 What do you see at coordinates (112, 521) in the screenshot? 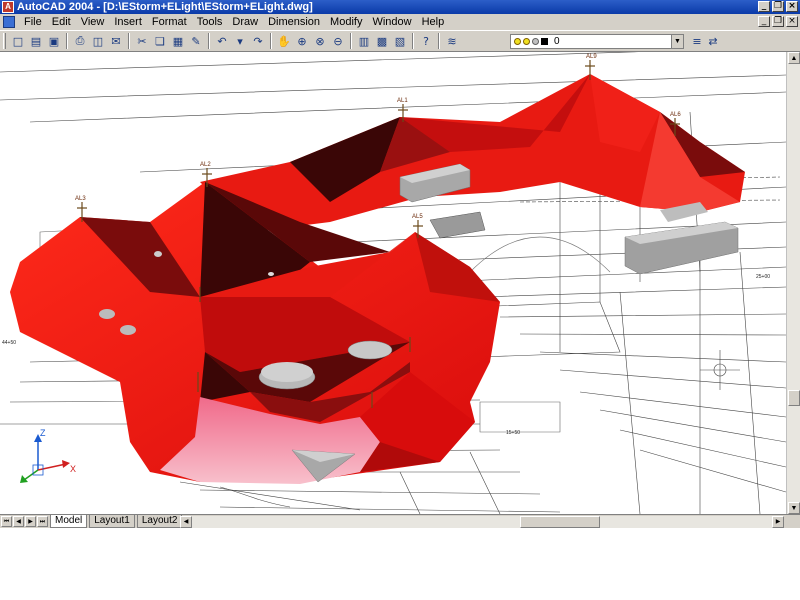
I see `tab-layout1: Layout1` at bounding box center [112, 521].